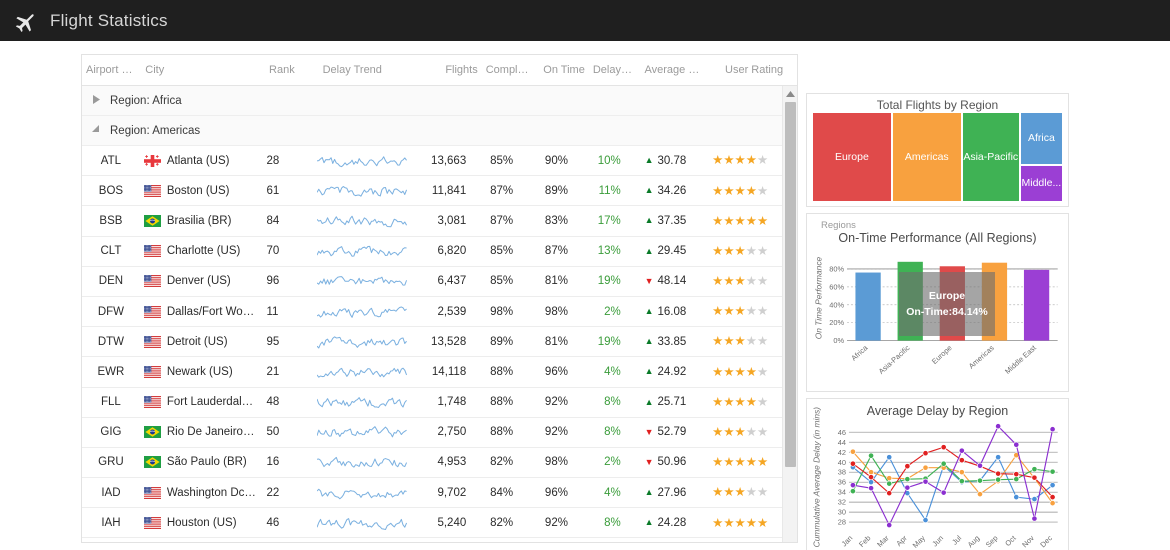 This screenshot has width=1170, height=550. I want to click on average-delay-value: 29.45, so click(672, 251).